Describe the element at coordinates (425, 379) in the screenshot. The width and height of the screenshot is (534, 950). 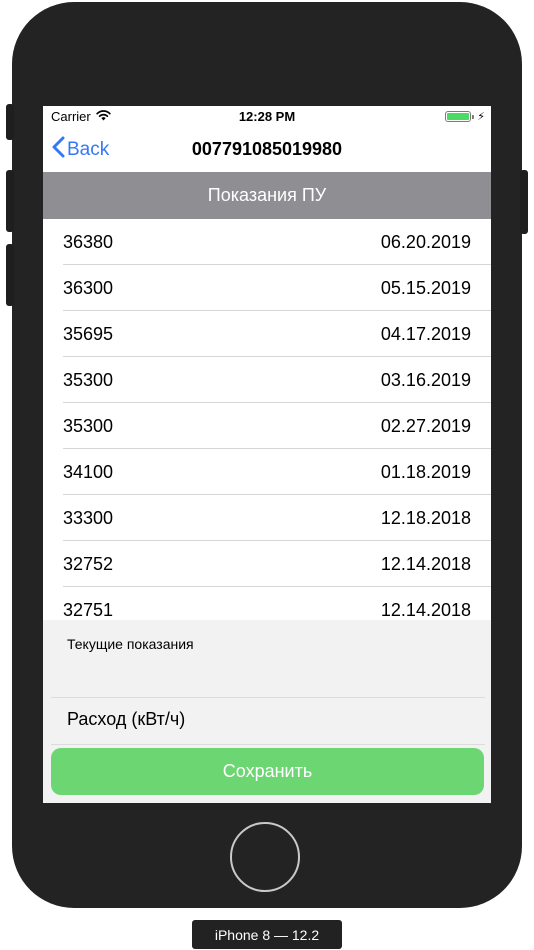
I see `reading-date: 03.16.2019` at that location.